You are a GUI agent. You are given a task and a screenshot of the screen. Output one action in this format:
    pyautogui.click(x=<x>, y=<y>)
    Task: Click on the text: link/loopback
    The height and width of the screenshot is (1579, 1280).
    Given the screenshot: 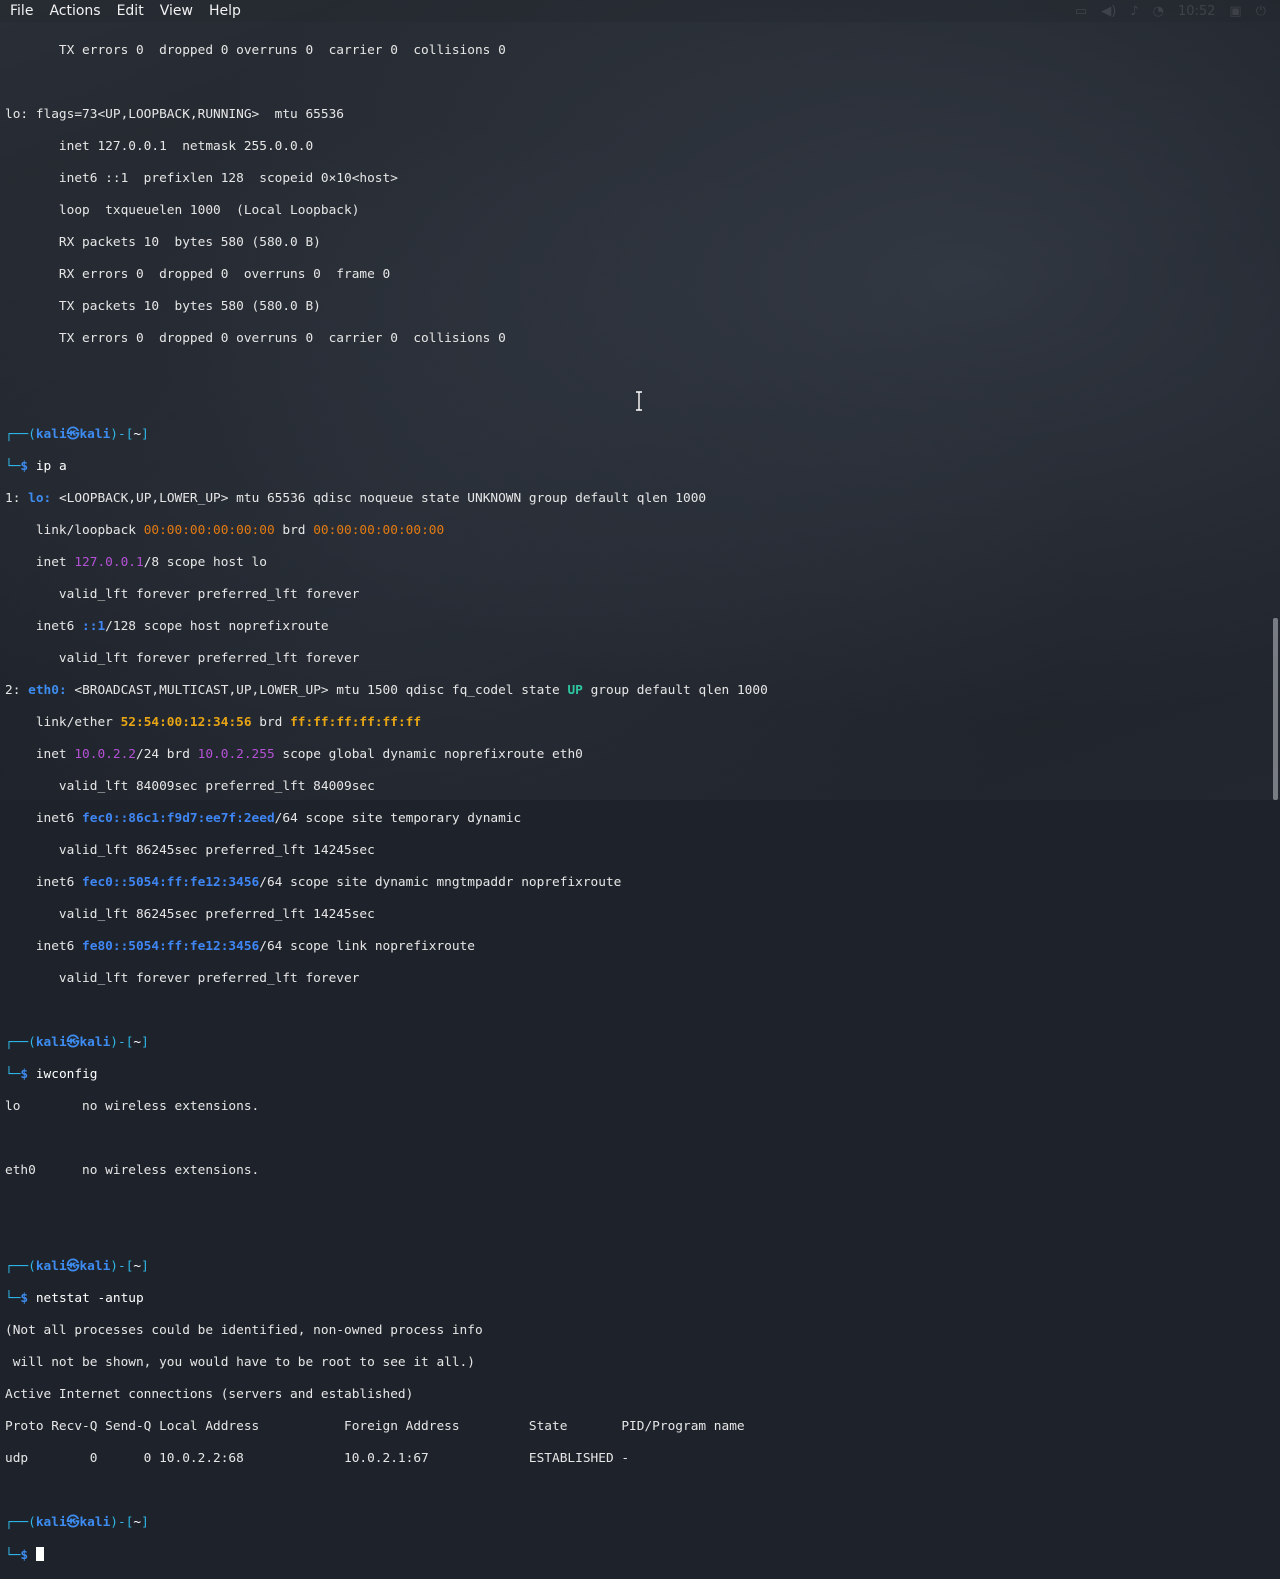 What is the action you would take?
    pyautogui.click(x=74, y=530)
    